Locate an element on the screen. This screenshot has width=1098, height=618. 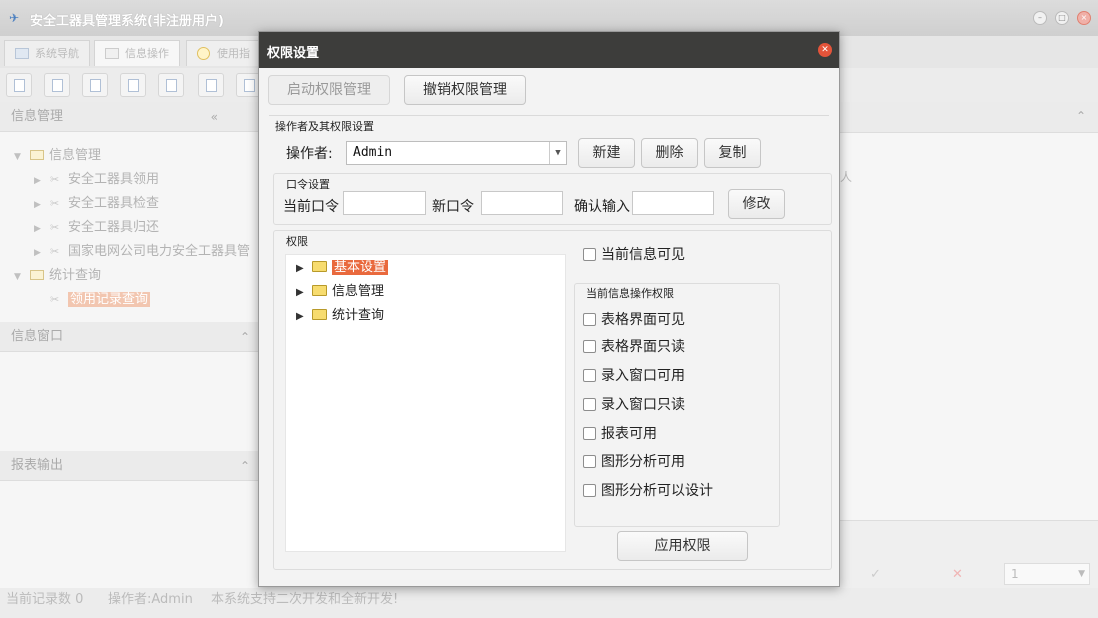
current-password-input is located at coordinates (384, 203).